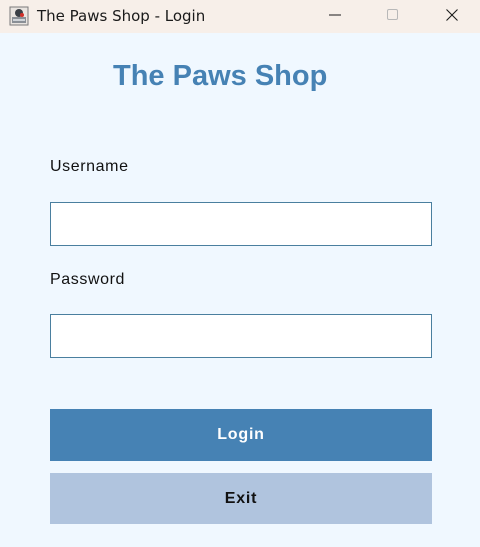 This screenshot has height=547, width=480. I want to click on close-icon, so click(452, 17).